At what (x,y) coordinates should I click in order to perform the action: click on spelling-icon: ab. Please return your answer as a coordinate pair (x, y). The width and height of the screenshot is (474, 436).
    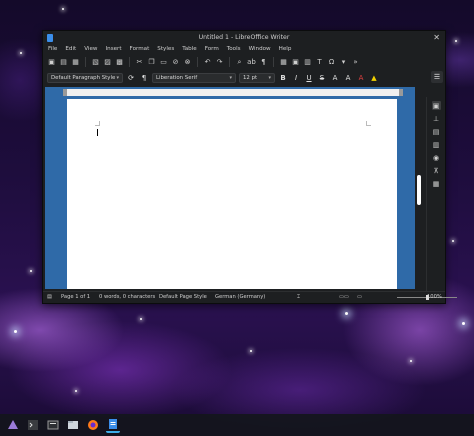
    Looking at the image, I should click on (251, 62).